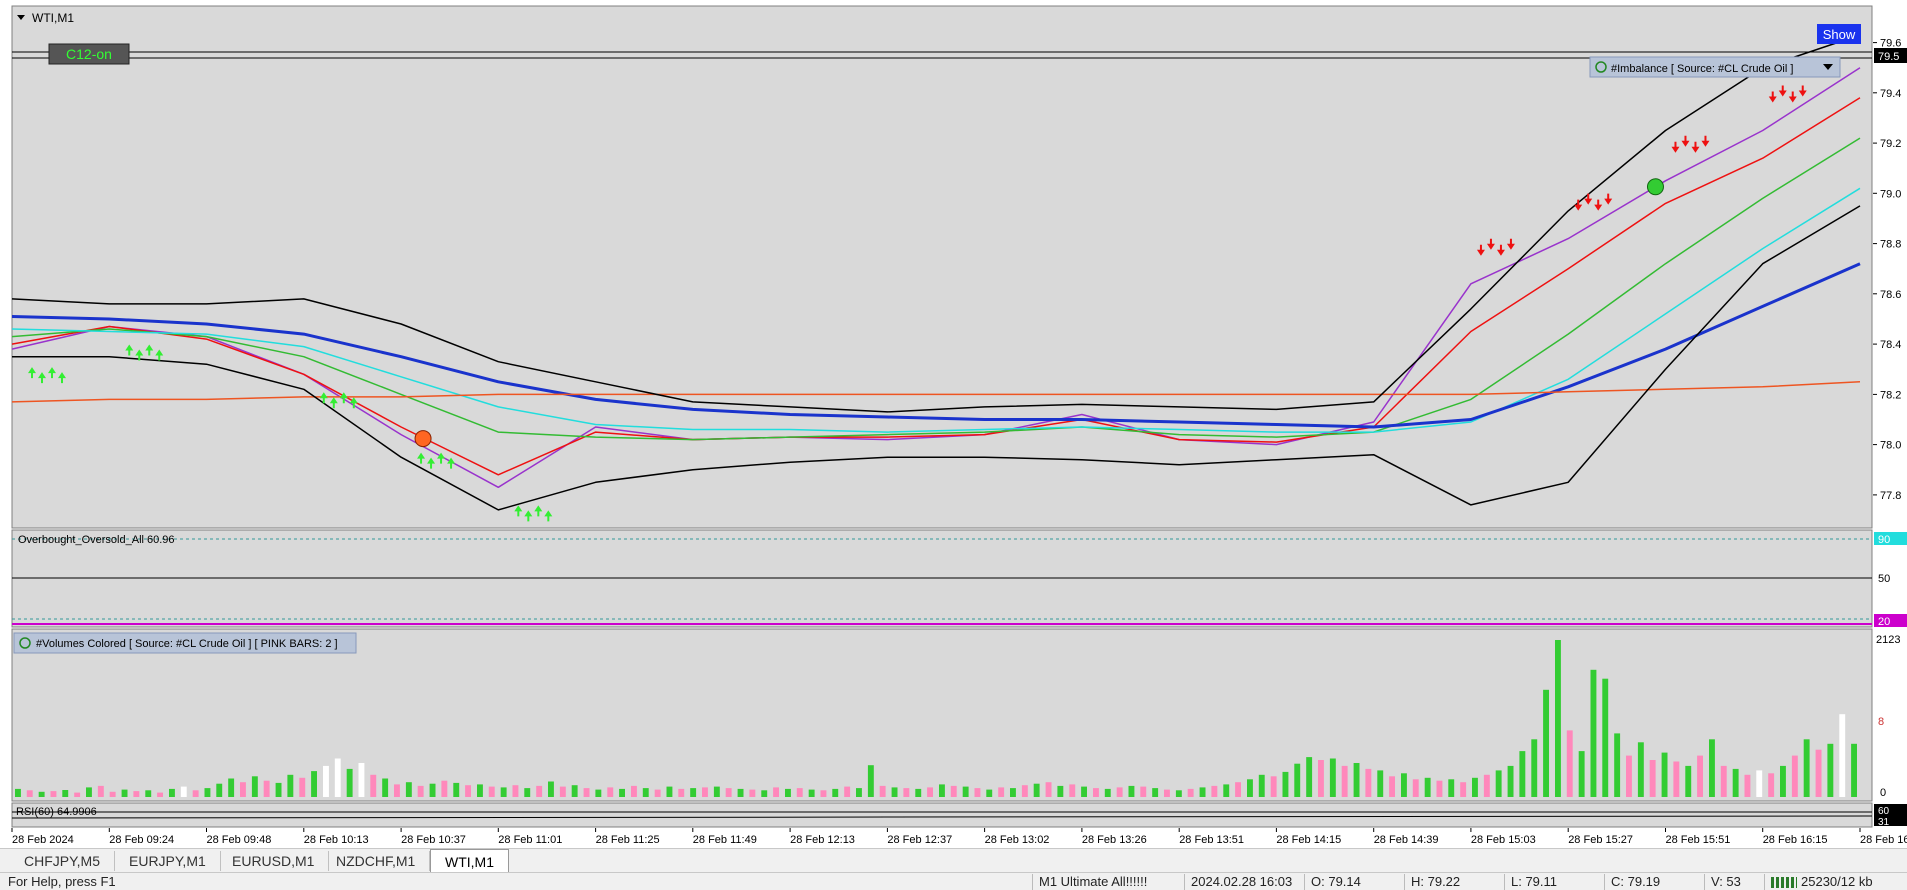 This screenshot has height=890, width=1907. I want to click on time-tick-label: 28 Feb 10:37, so click(433, 840).